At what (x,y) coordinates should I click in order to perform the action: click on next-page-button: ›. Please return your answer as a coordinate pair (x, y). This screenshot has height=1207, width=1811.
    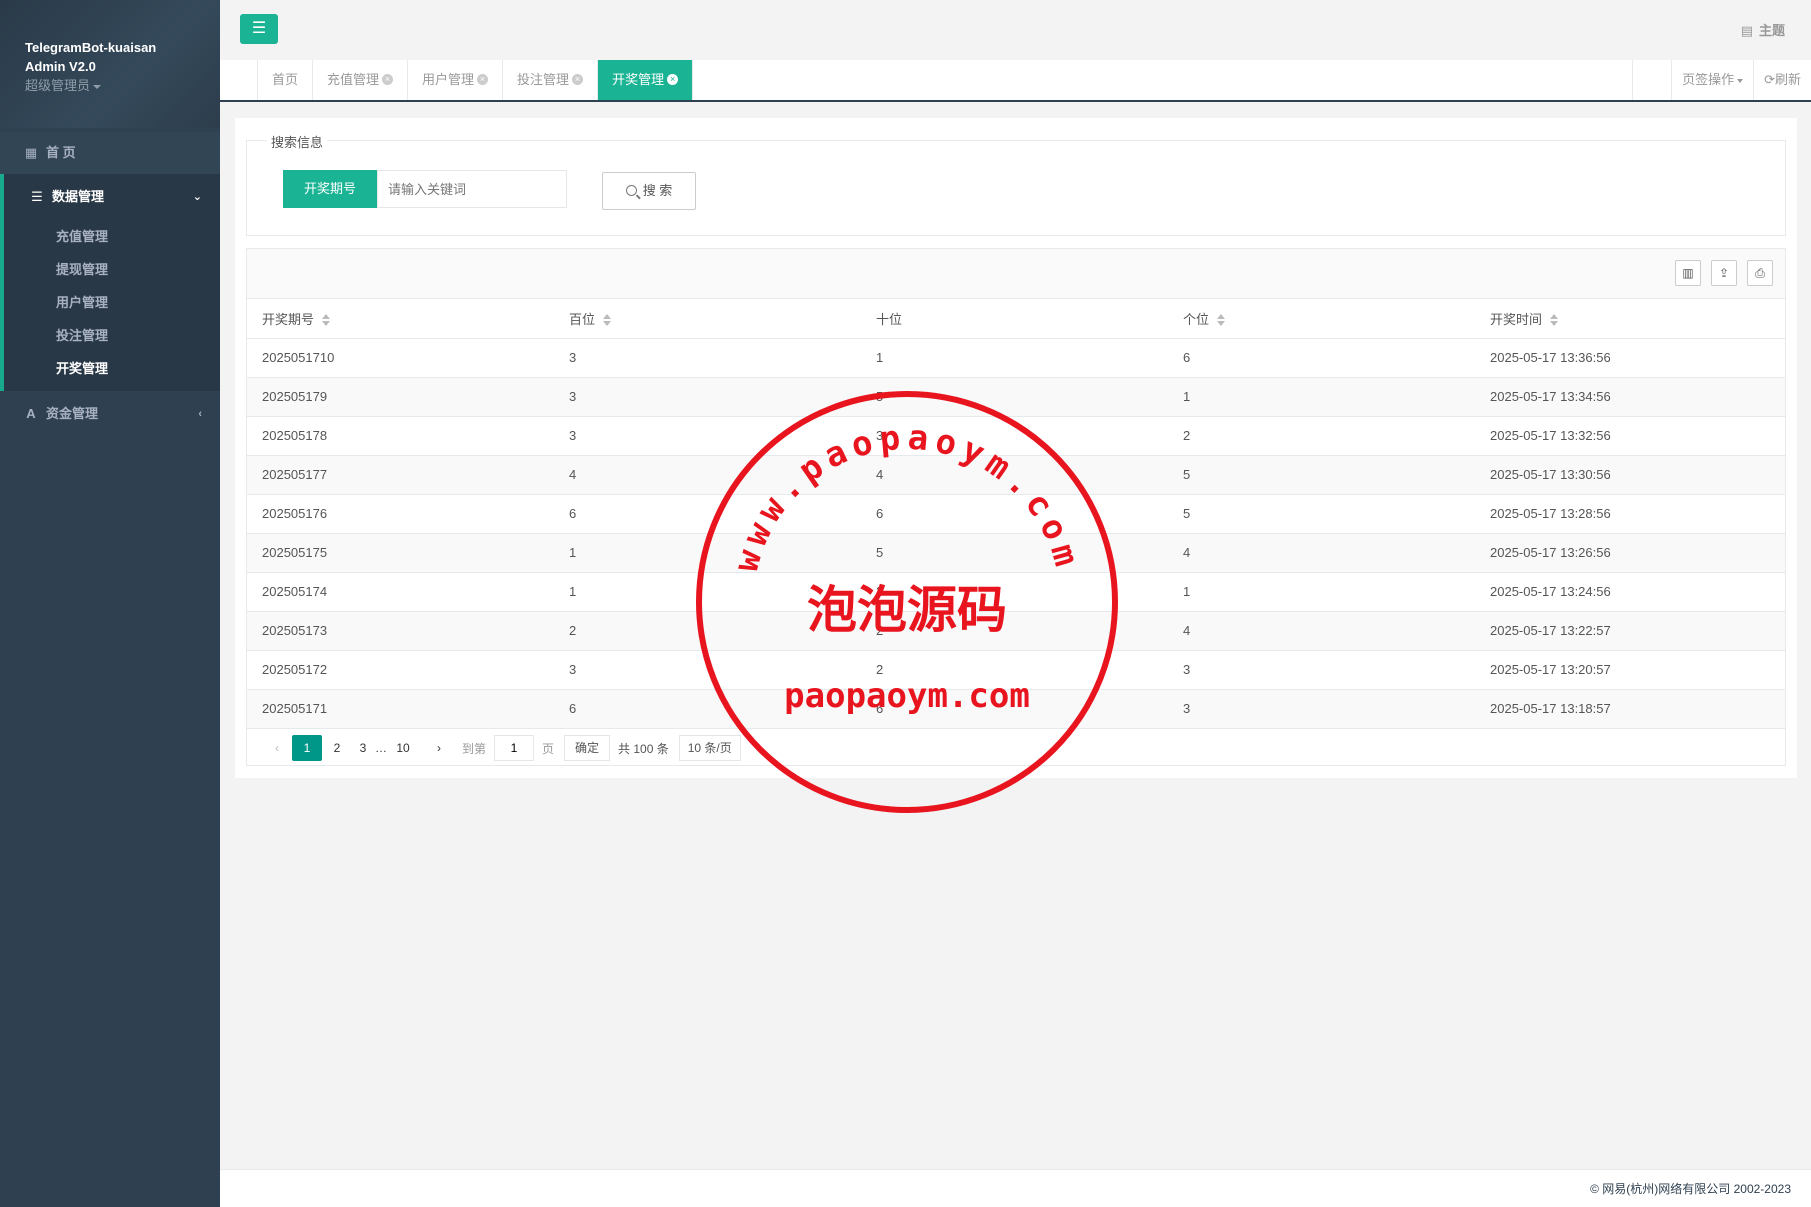
    Looking at the image, I should click on (439, 748).